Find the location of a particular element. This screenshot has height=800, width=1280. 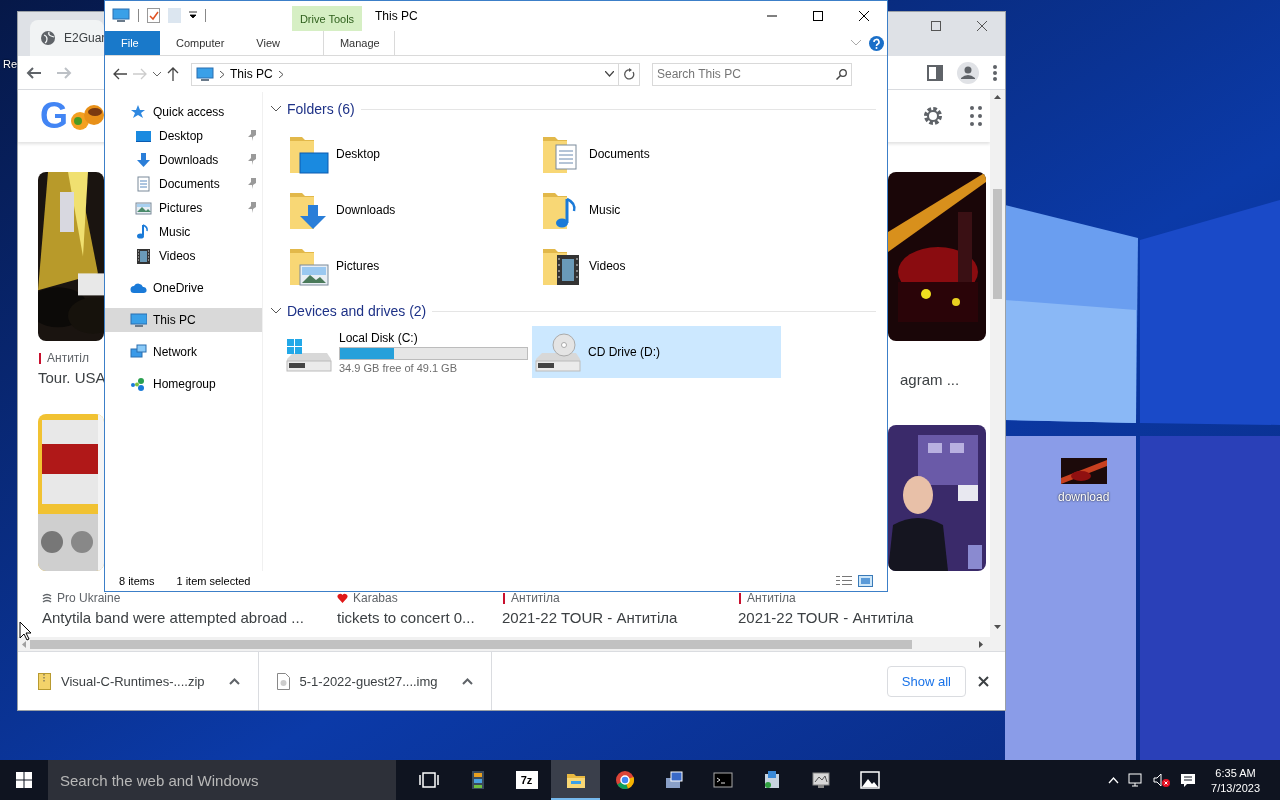

settings-icon is located at coordinates (933, 116).